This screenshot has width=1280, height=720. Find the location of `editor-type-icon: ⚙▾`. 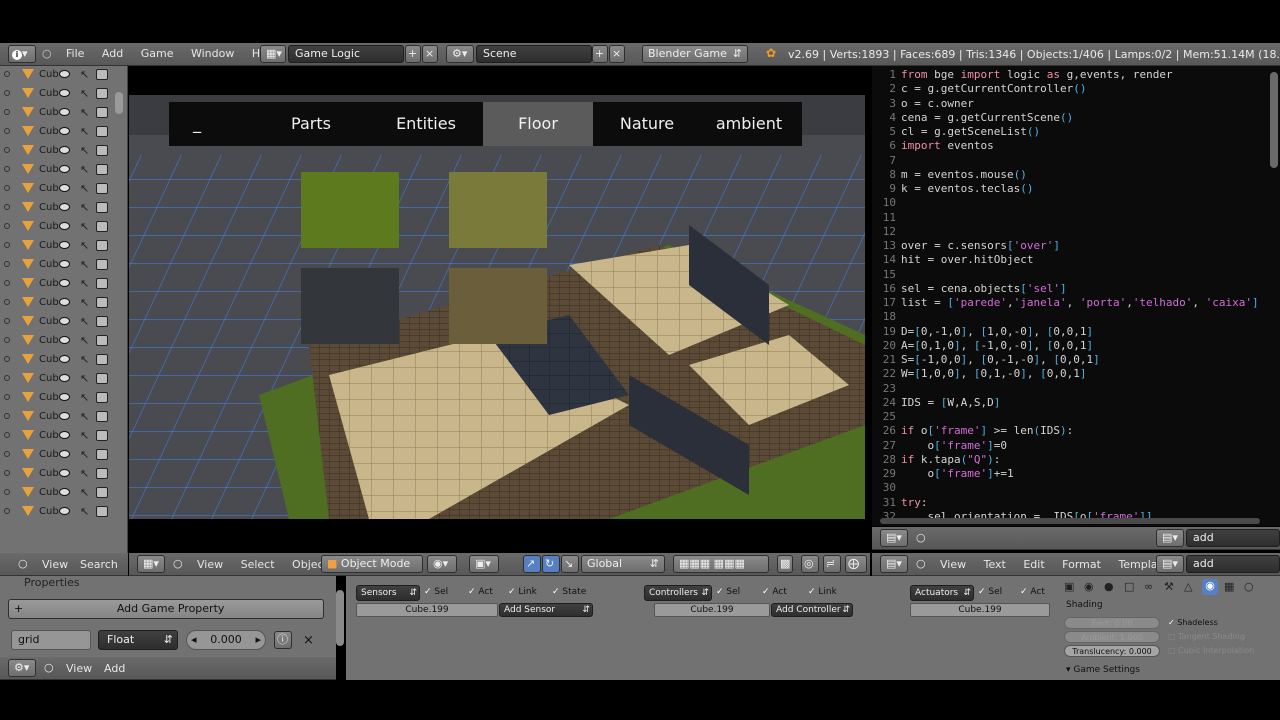

editor-type-icon: ⚙▾ is located at coordinates (22, 668).